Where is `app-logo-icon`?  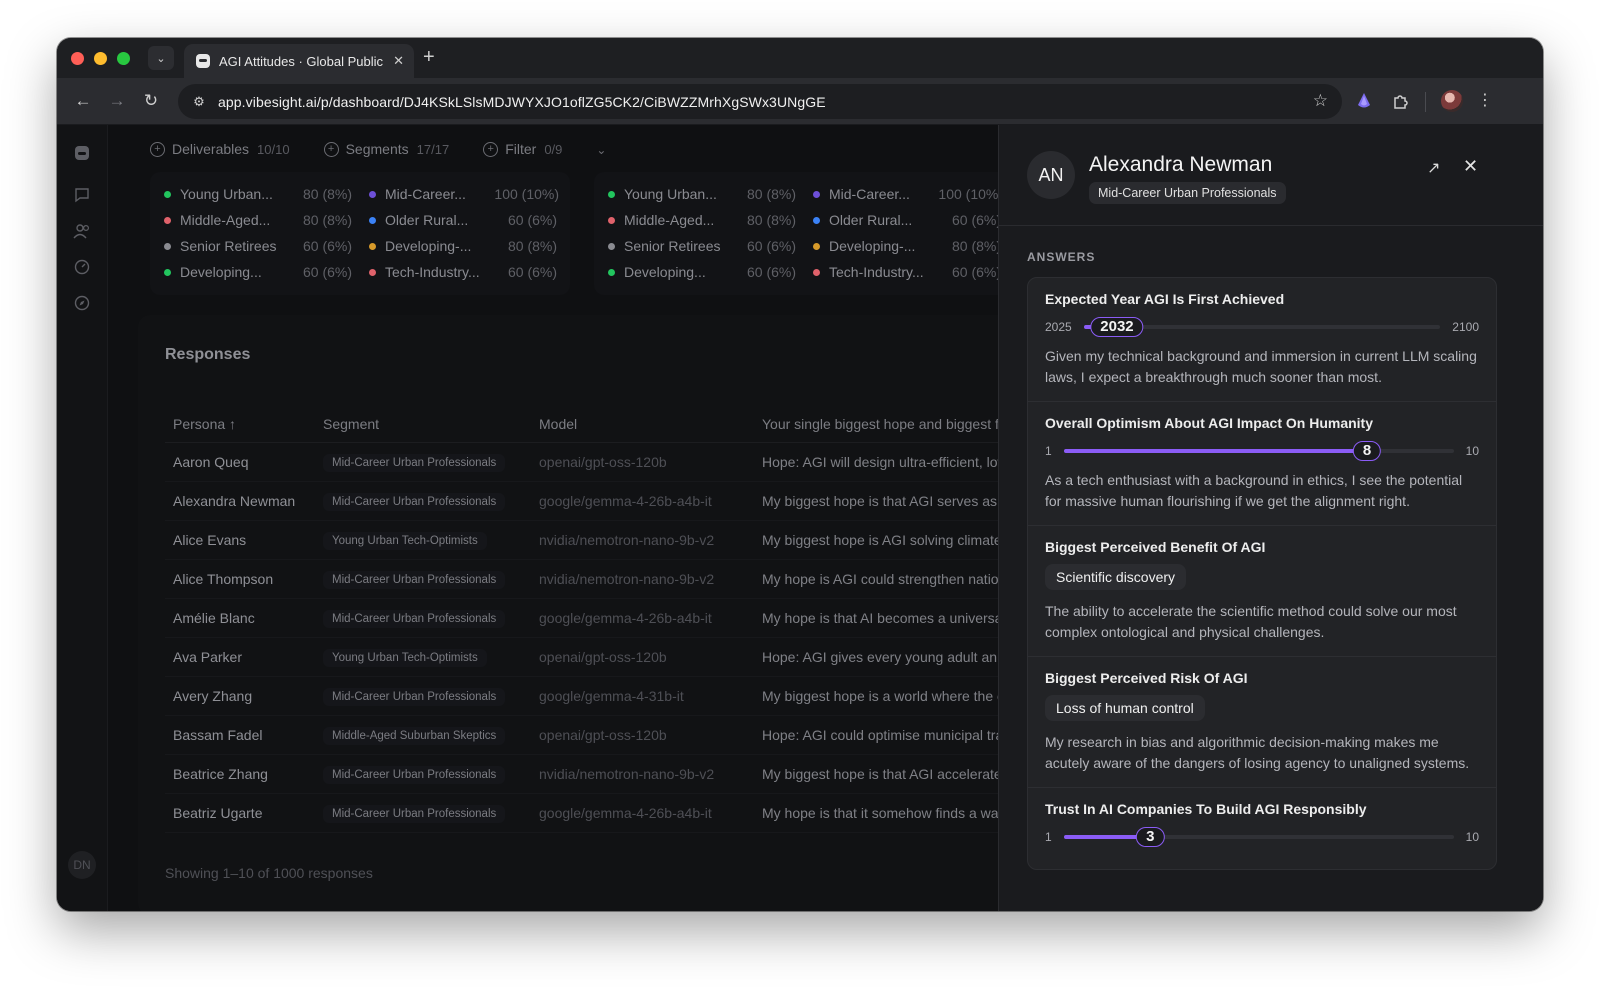
app-logo-icon is located at coordinates (82, 153).